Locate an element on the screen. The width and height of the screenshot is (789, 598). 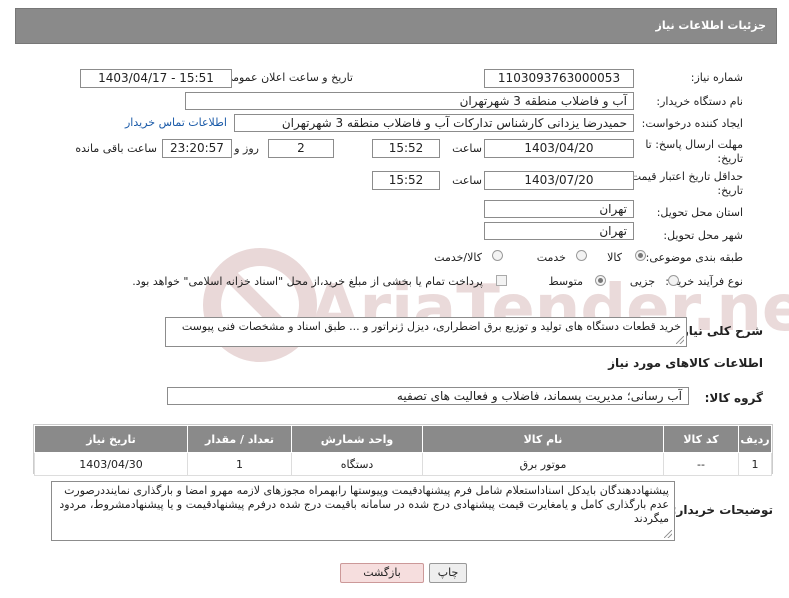
announce-label: تاریخ و ساعت اعلان عمومی: is located at coordinates (286, 77).